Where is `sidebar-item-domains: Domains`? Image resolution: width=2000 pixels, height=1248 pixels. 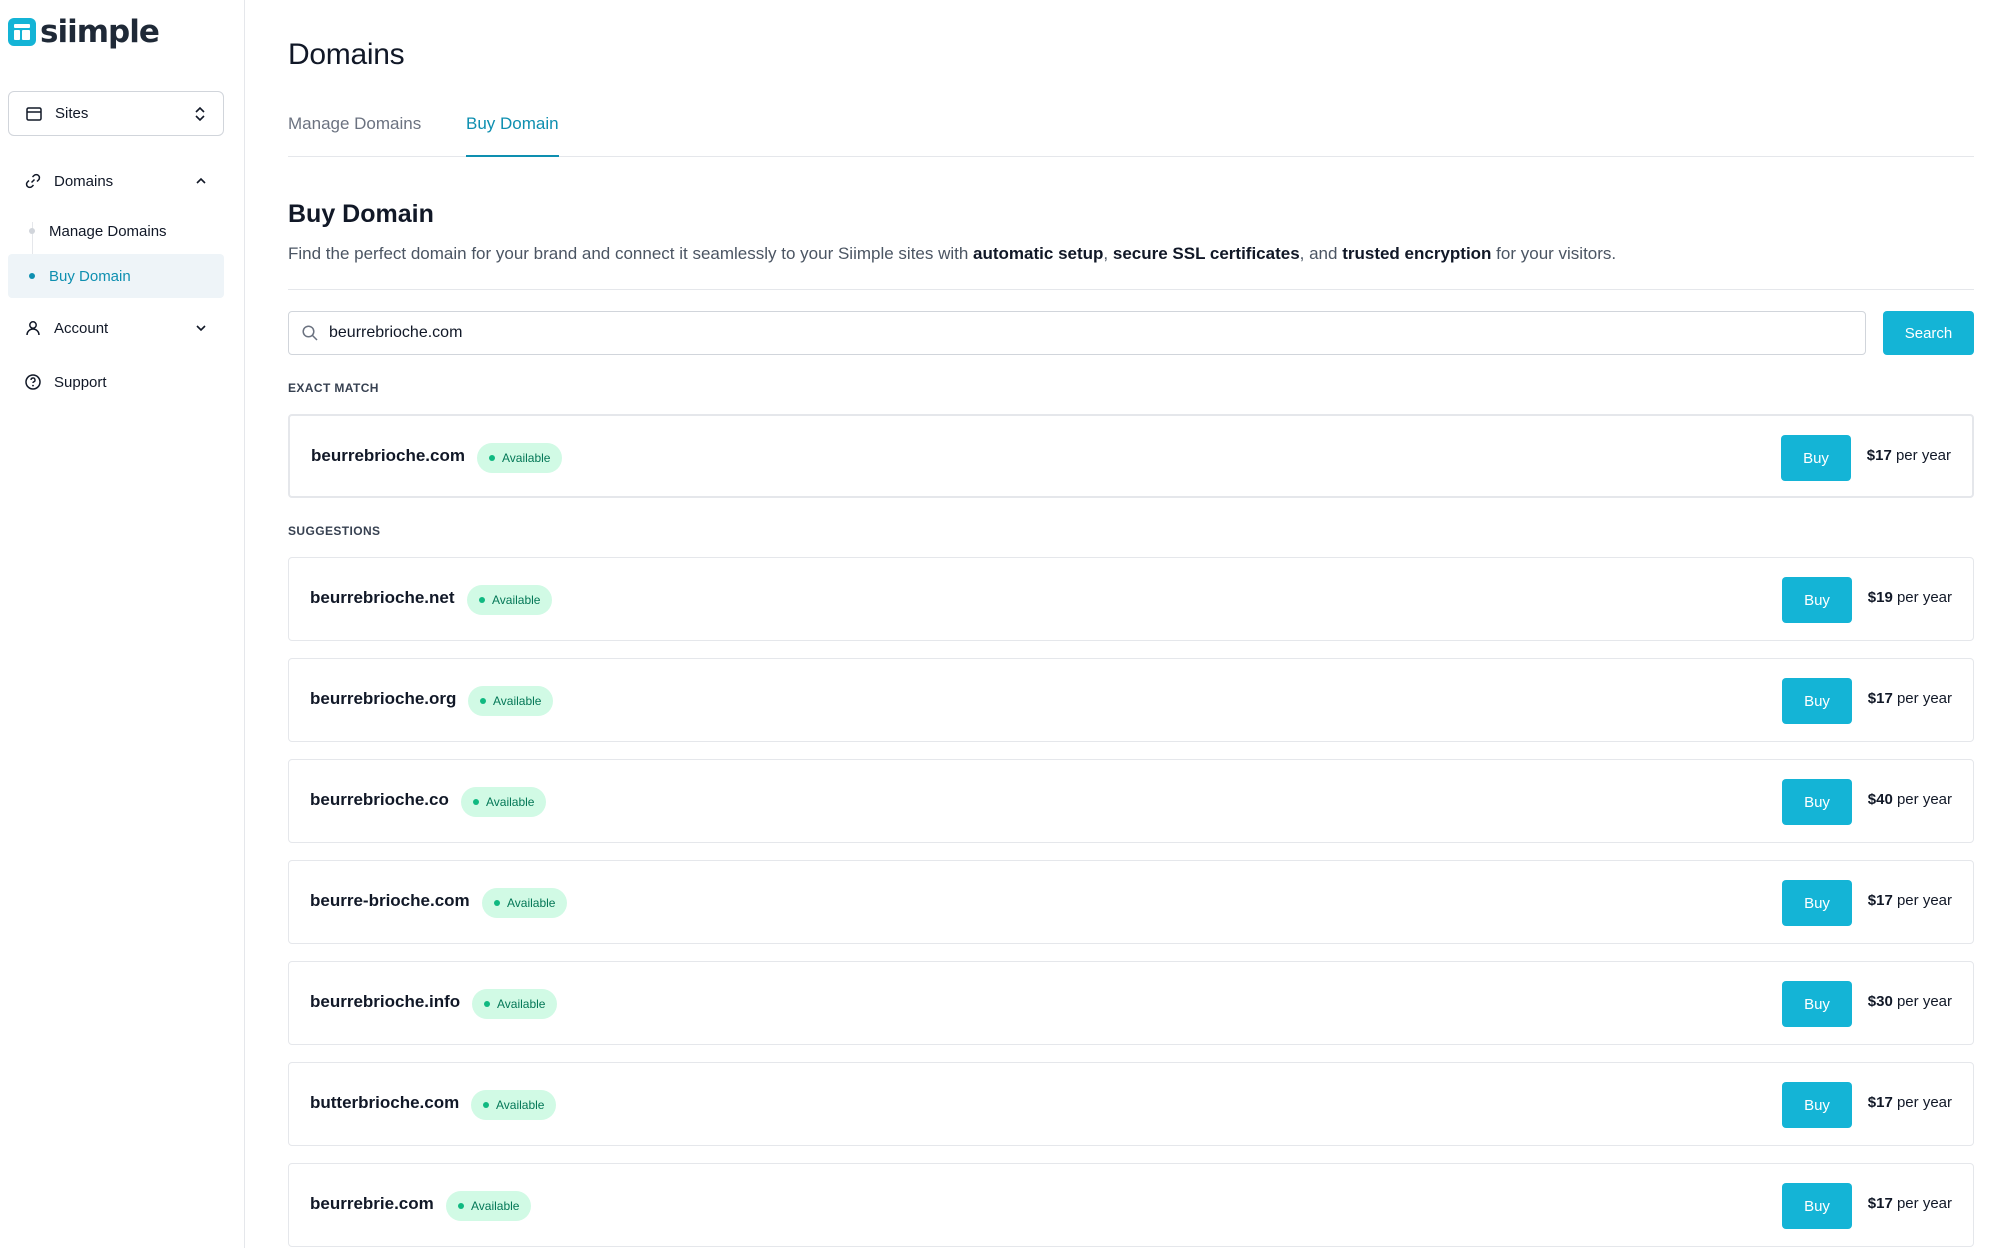
sidebar-item-domains: Domains is located at coordinates (116, 181).